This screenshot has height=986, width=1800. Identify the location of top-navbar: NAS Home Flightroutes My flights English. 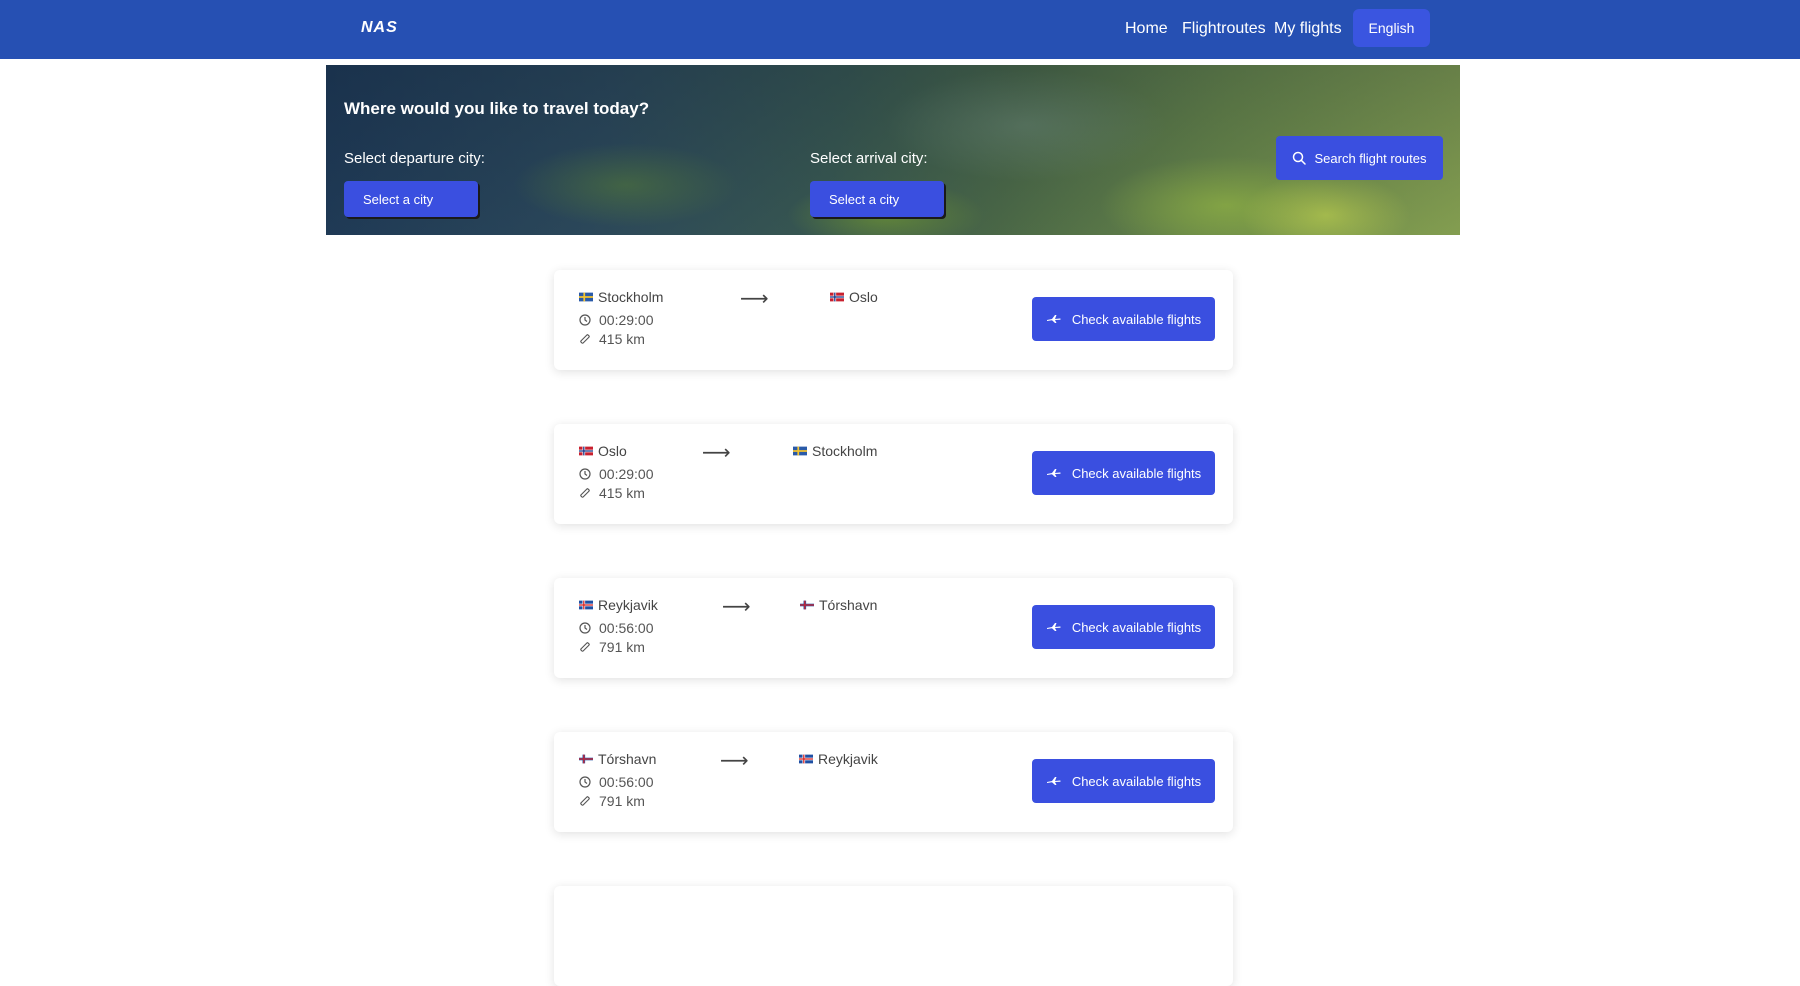
(900, 29).